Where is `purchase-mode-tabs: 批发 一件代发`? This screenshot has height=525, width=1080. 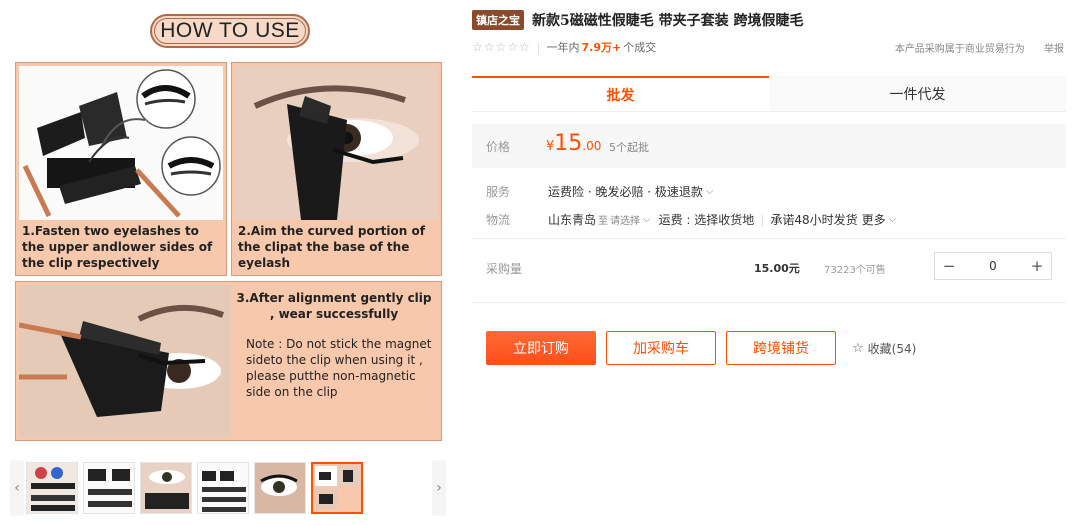 purchase-mode-tabs: 批发 一件代发 is located at coordinates (769, 94).